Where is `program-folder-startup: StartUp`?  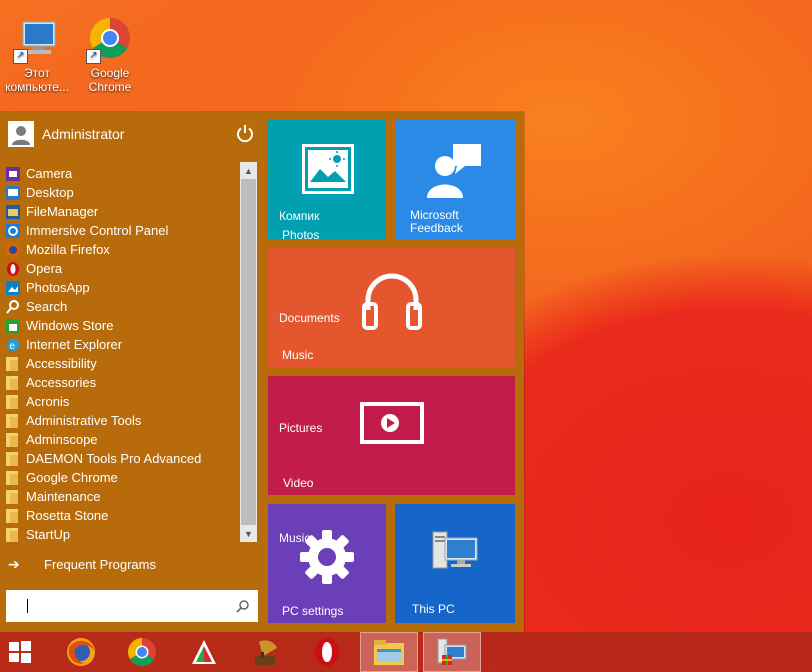
program-folder-startup: StartUp is located at coordinates (122, 534).